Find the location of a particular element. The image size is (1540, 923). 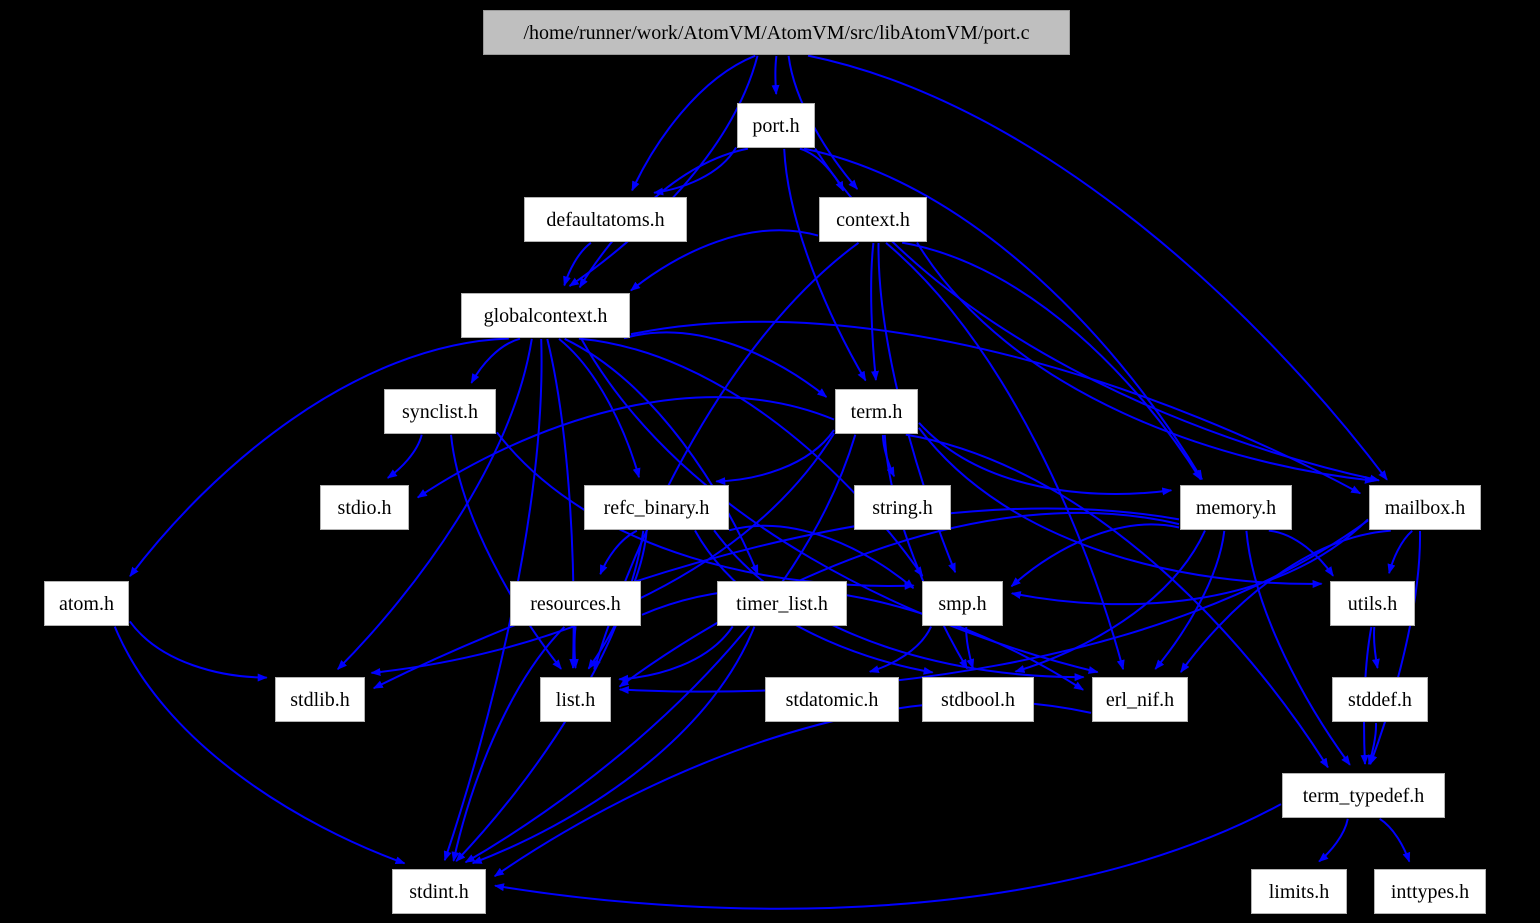

graph-node-defaultatoms-h: defaultatoms.h is located at coordinates (605, 219).